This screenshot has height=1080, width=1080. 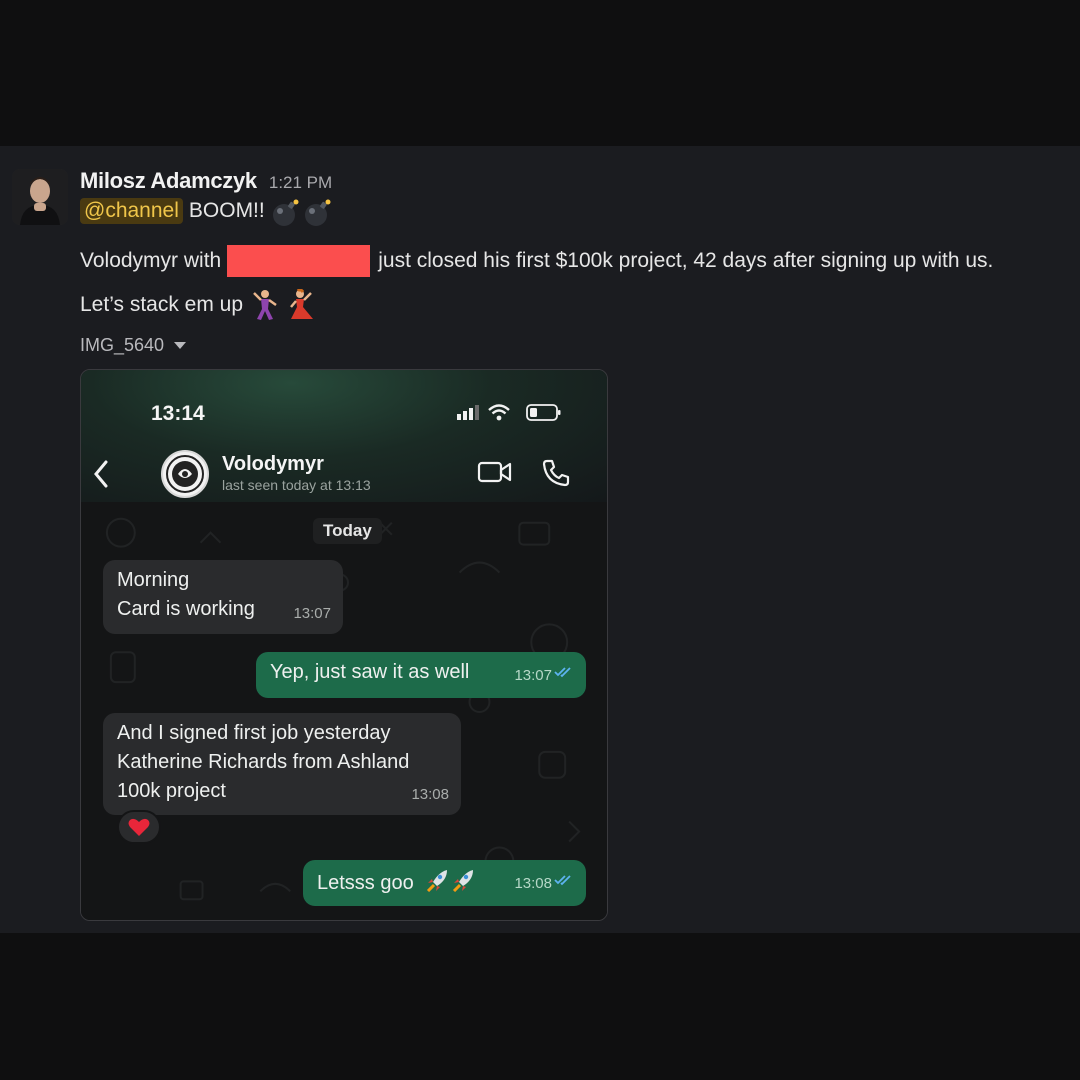 What do you see at coordinates (178, 413) in the screenshot?
I see `status-bar-clock: 13:14` at bounding box center [178, 413].